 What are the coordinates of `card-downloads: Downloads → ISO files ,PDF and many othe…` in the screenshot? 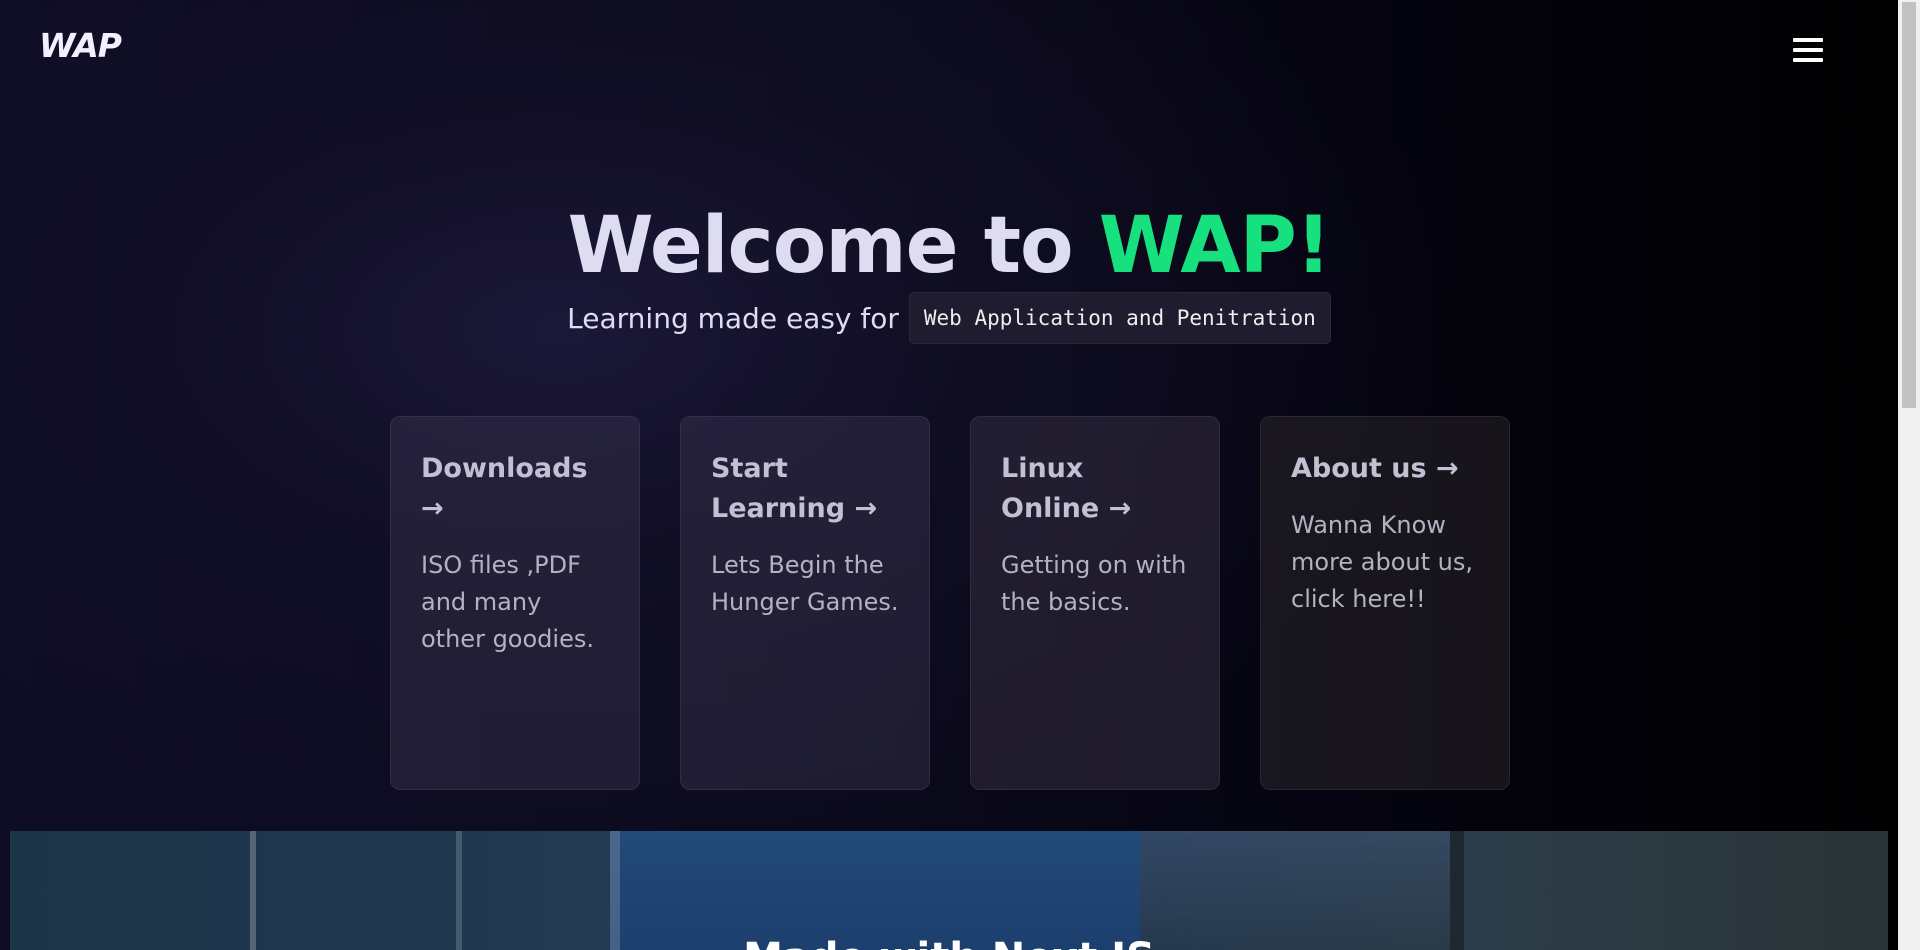 It's located at (515, 603).